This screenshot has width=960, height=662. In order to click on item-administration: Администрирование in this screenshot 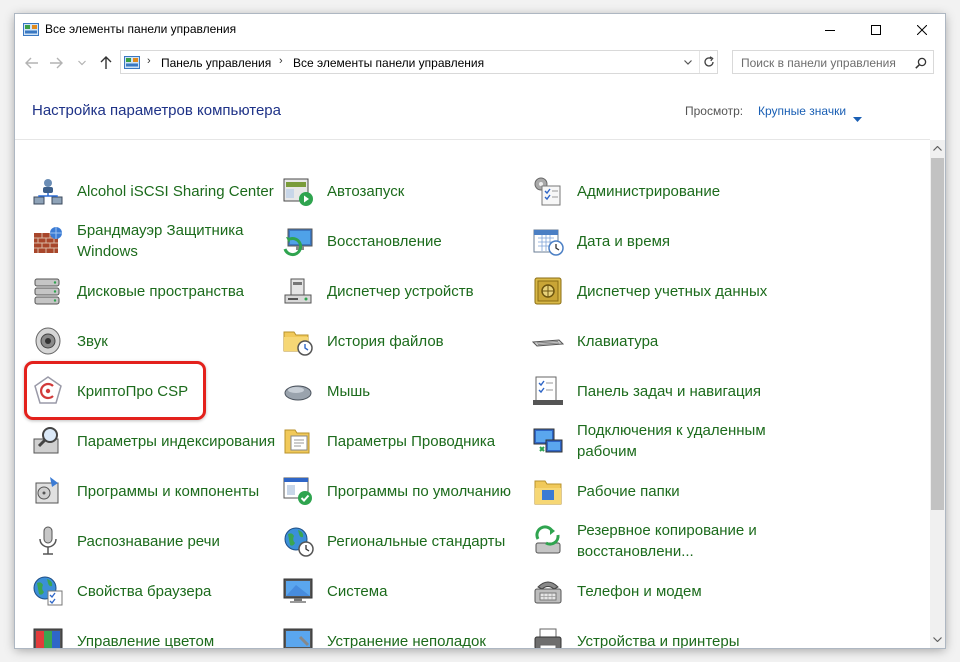, I will do `click(652, 191)`.